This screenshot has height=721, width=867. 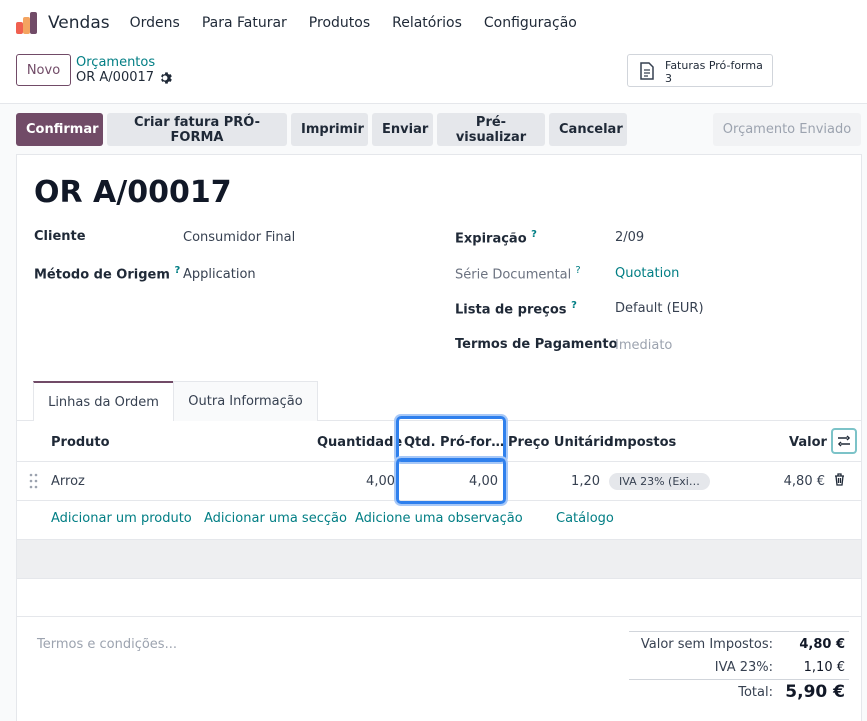 What do you see at coordinates (451, 439) in the screenshot?
I see `column-highlight` at bounding box center [451, 439].